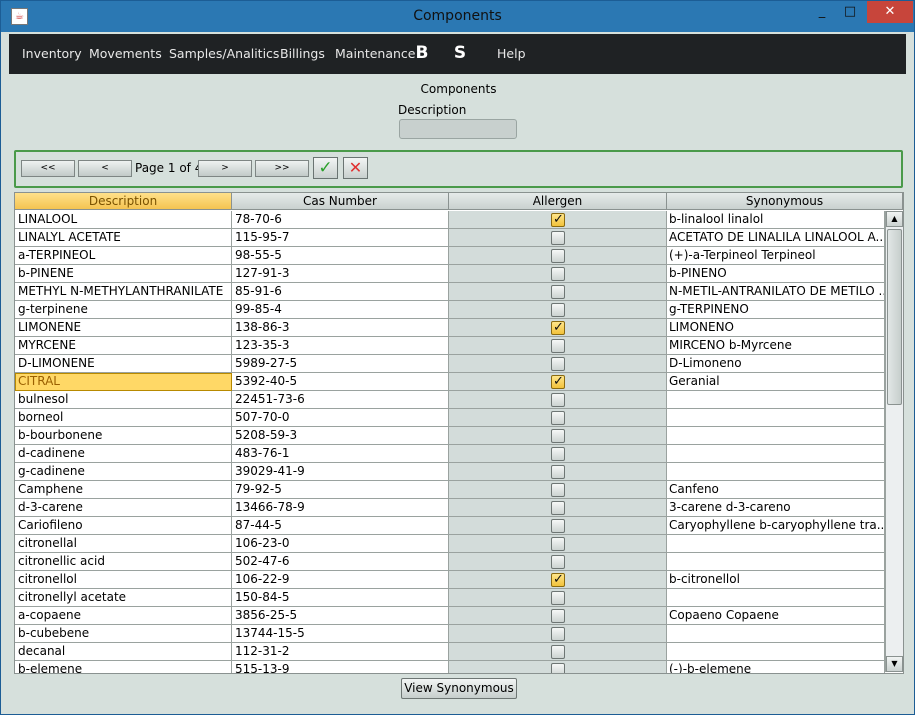 Image resolution: width=915 pixels, height=715 pixels. What do you see at coordinates (450, 454) in the screenshot?
I see `table-row: d-cadinene 483-76-1` at bounding box center [450, 454].